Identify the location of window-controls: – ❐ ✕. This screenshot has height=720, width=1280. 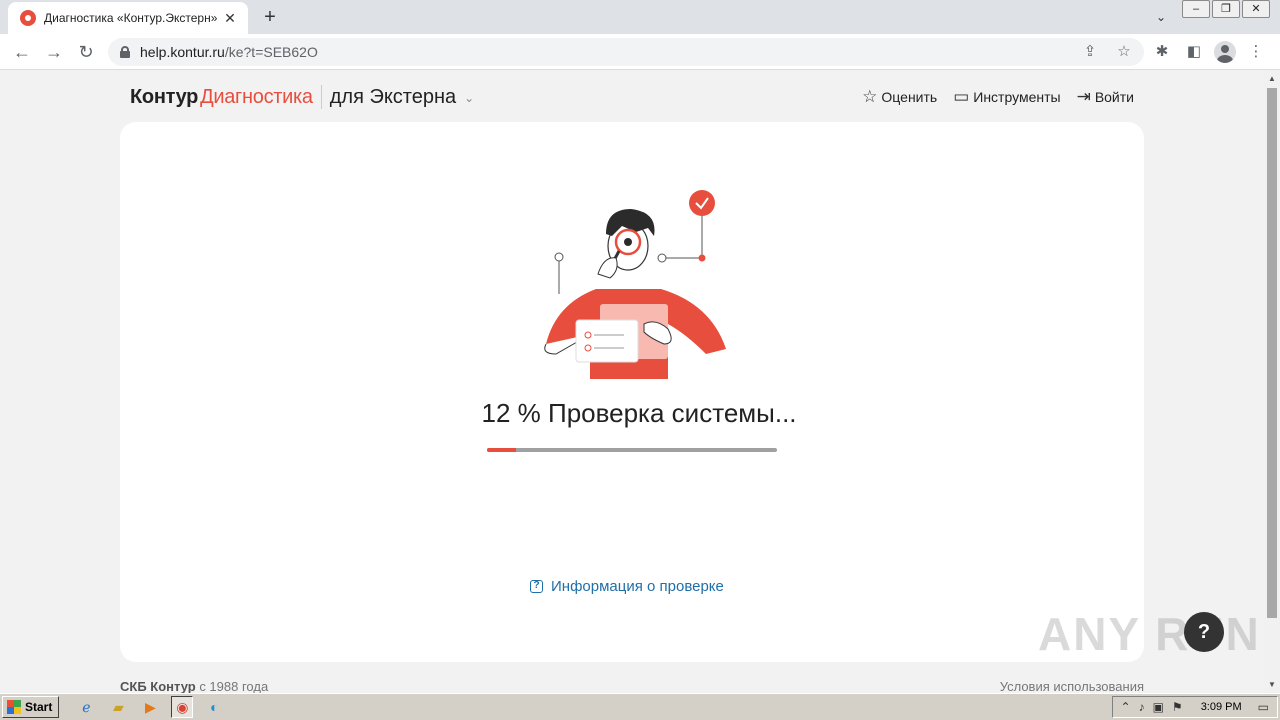
(1226, 9).